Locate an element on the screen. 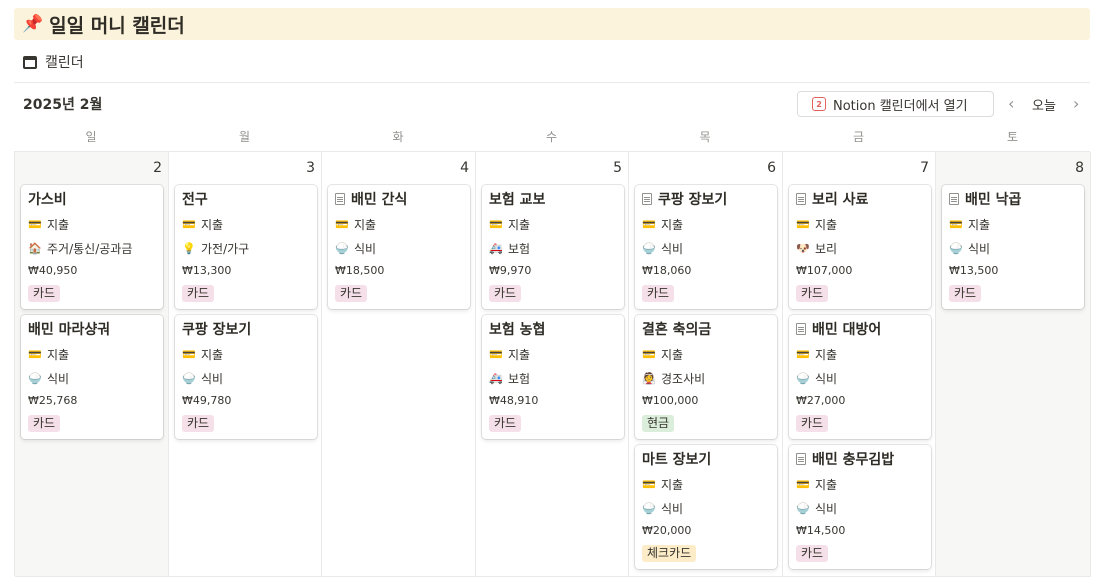 This screenshot has width=1105, height=583. card-title: 마트 장보기 is located at coordinates (706, 459).